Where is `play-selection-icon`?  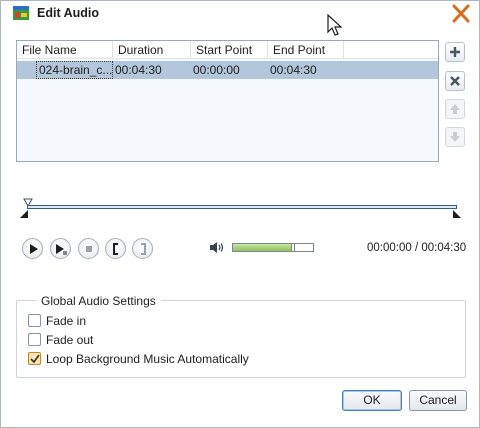 play-selection-icon is located at coordinates (61, 249).